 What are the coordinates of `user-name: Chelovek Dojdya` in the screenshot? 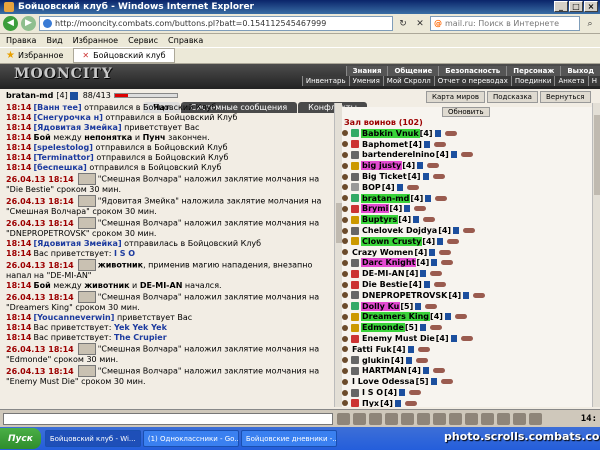 It's located at (399, 230).